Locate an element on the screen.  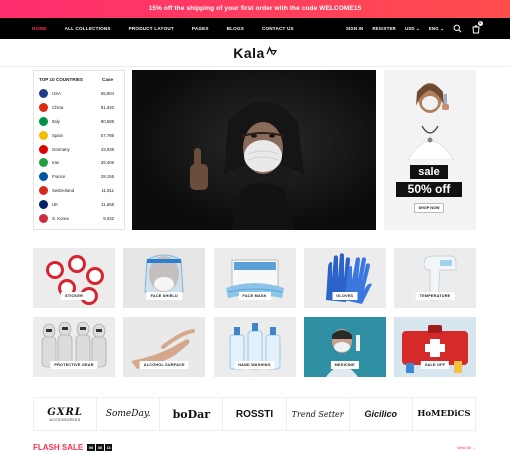
view-all-label: View All is located at coordinates (463, 447).